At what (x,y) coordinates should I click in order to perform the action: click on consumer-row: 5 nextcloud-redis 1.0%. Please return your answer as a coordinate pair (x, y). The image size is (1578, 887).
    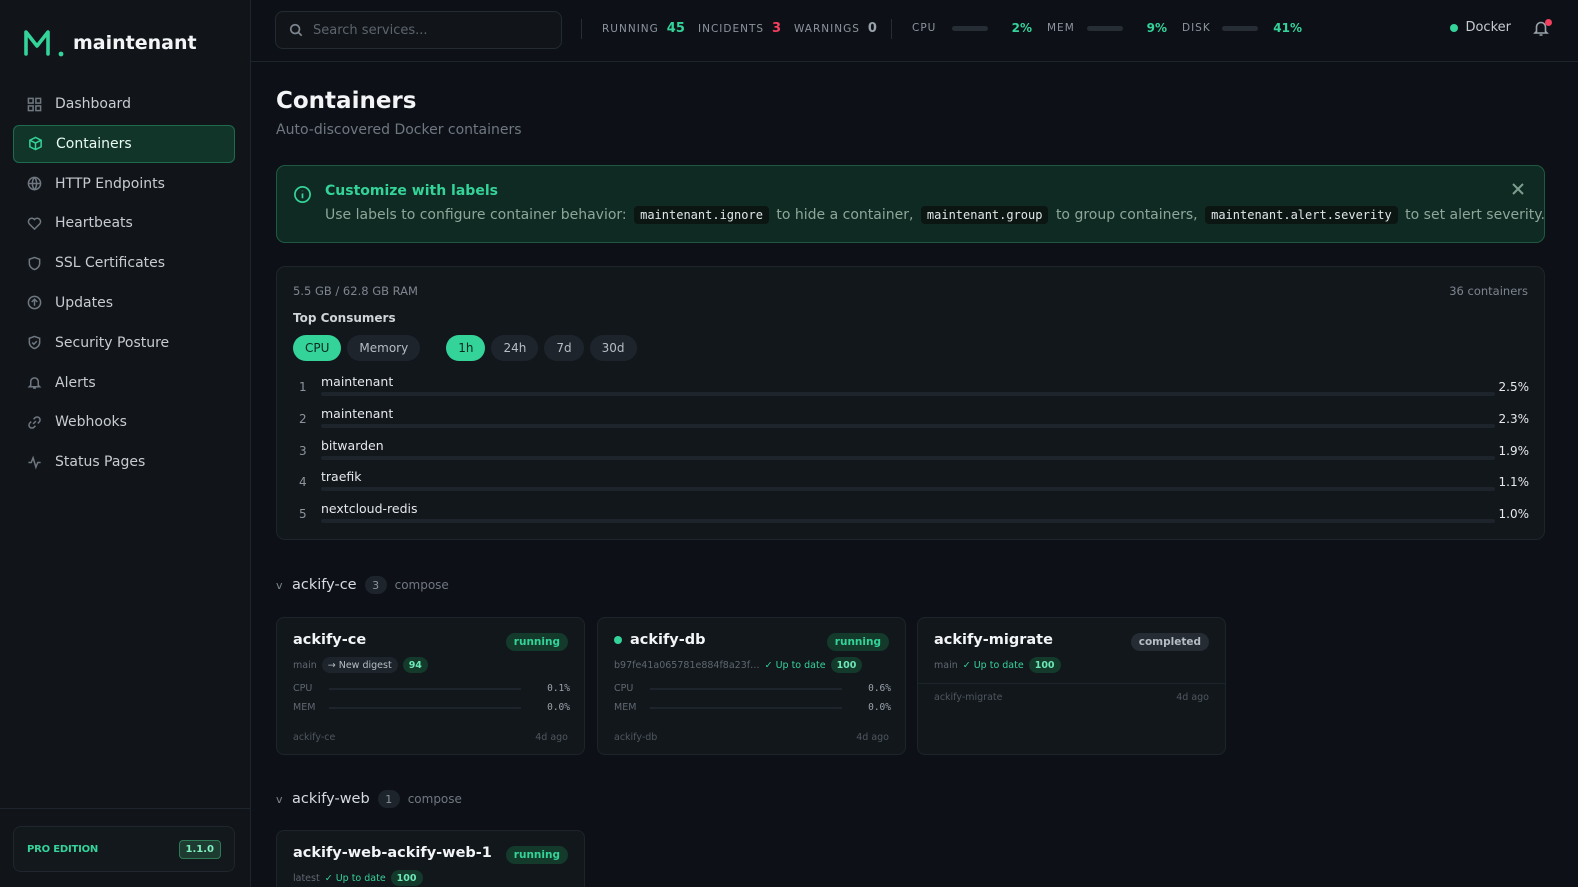
    Looking at the image, I should click on (911, 514).